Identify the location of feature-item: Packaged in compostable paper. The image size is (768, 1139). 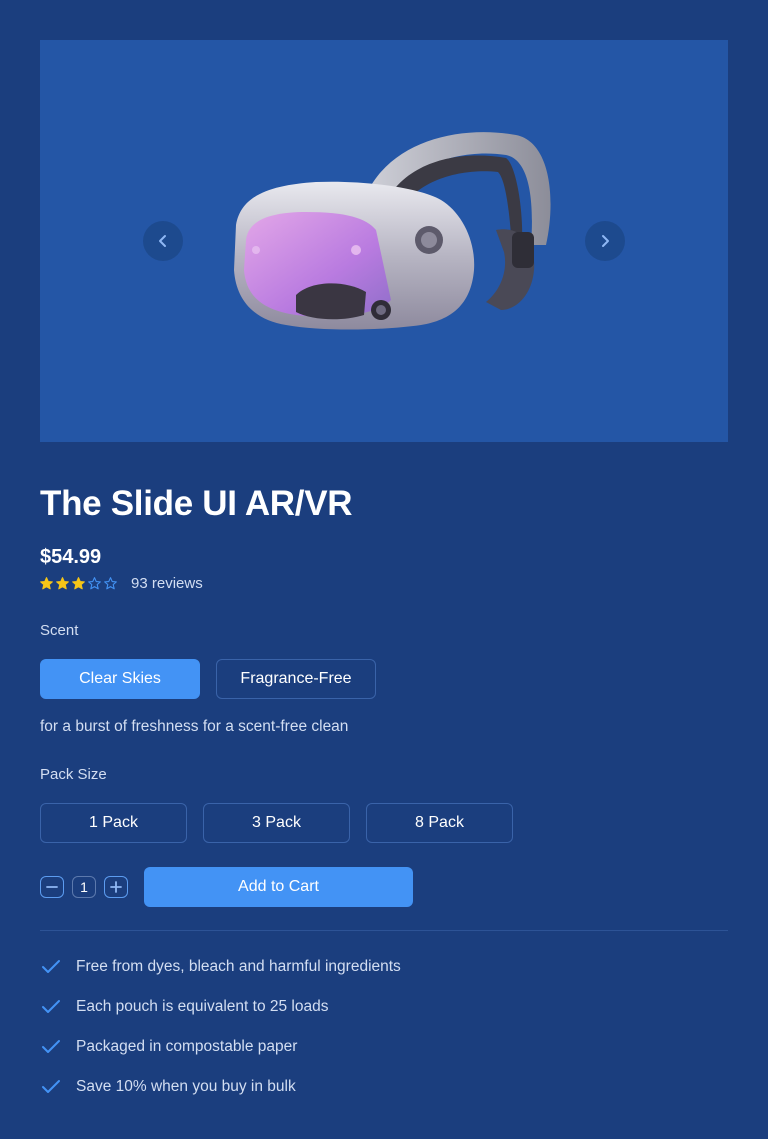
(220, 1047).